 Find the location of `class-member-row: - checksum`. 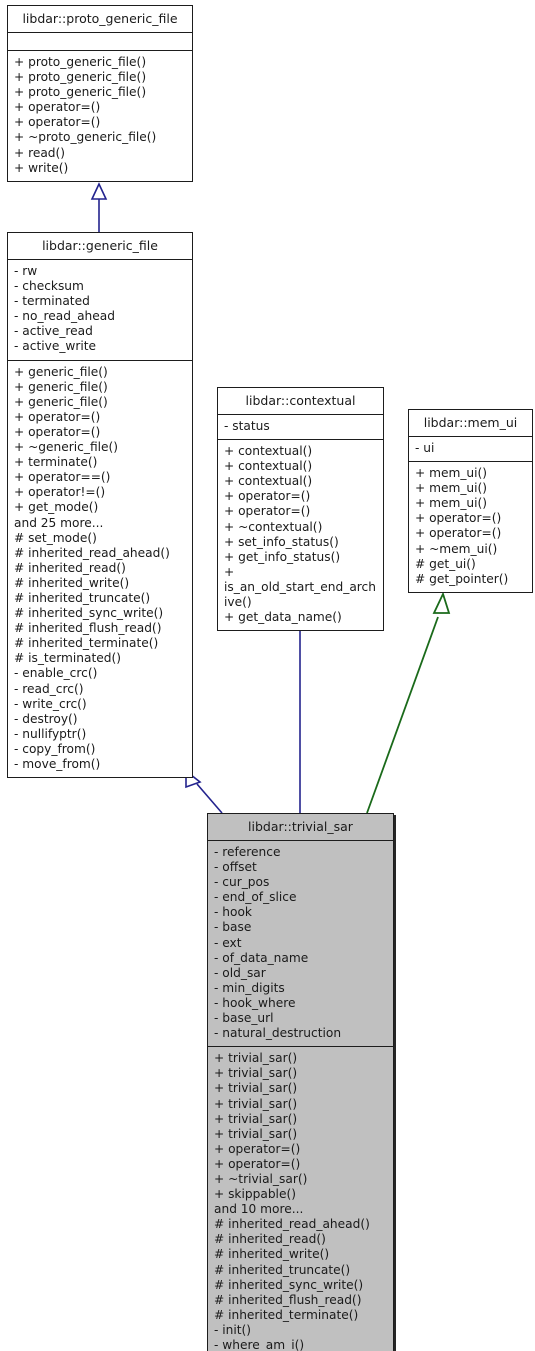

class-member-row: - checksum is located at coordinates (49, 286).